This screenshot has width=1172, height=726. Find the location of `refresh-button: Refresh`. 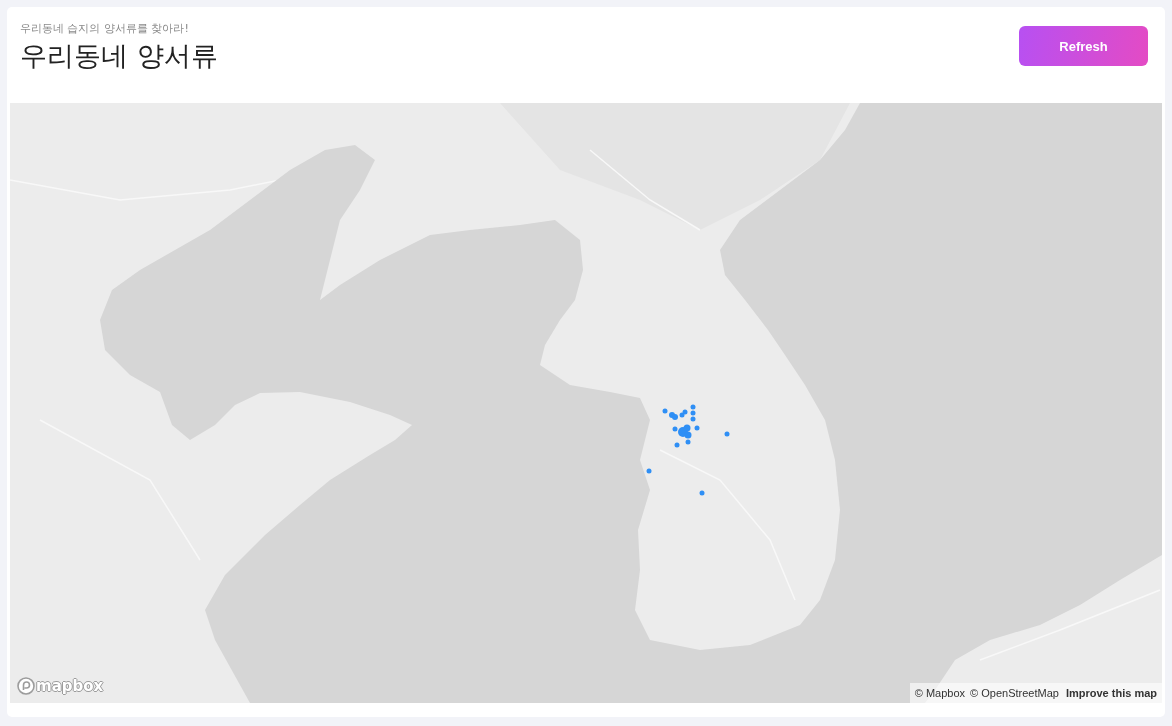

refresh-button: Refresh is located at coordinates (1083, 46).